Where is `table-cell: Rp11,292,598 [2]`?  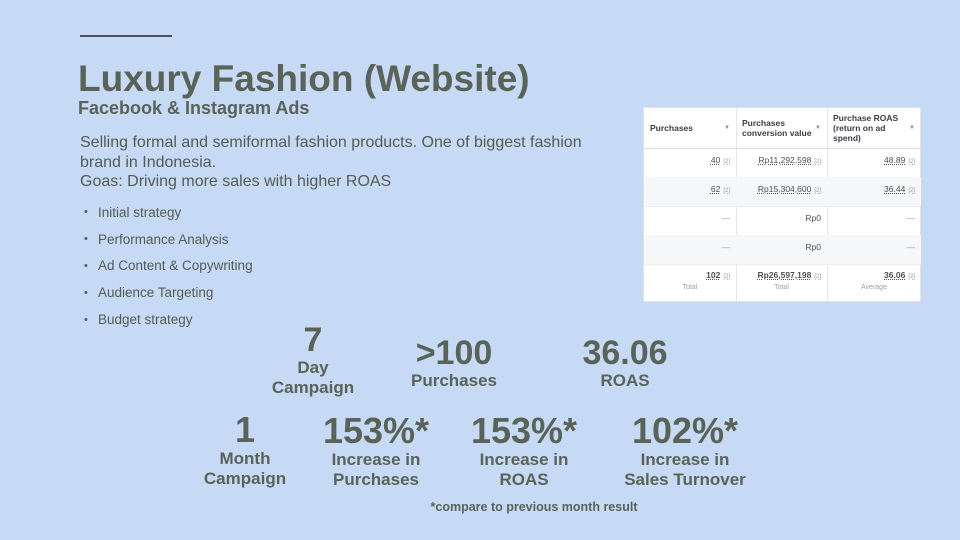
table-cell: Rp11,292,598 [2] is located at coordinates (789, 160).